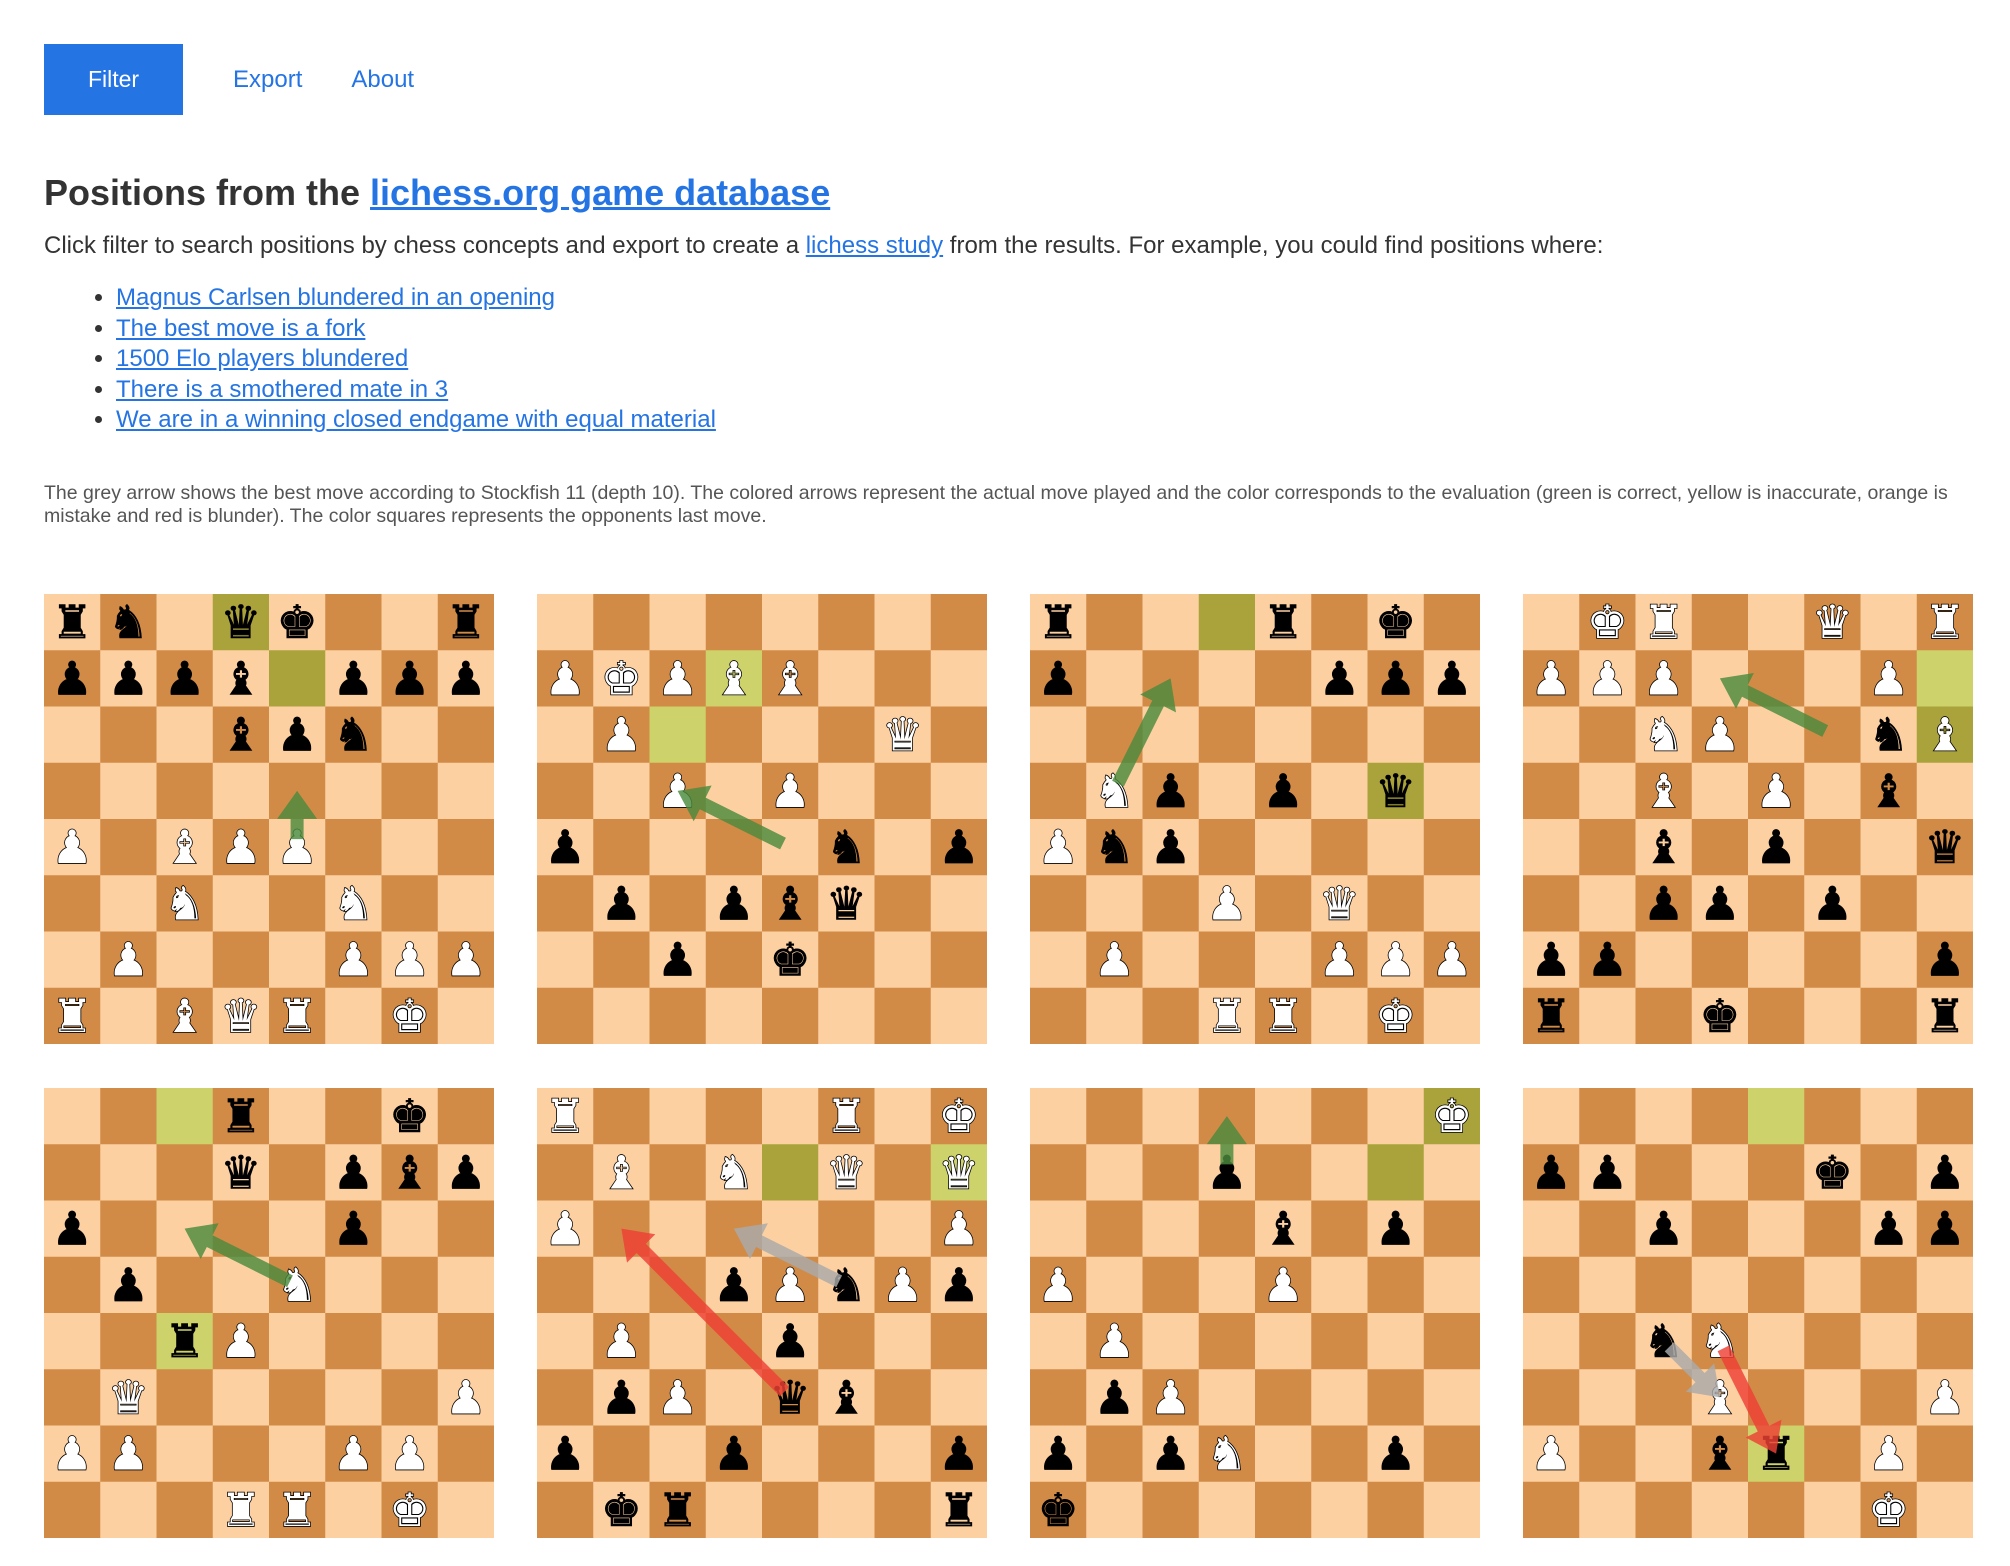 The width and height of the screenshot is (2010, 1566). What do you see at coordinates (733, 679) in the screenshot?
I see `white-bishop-icon: ♝` at bounding box center [733, 679].